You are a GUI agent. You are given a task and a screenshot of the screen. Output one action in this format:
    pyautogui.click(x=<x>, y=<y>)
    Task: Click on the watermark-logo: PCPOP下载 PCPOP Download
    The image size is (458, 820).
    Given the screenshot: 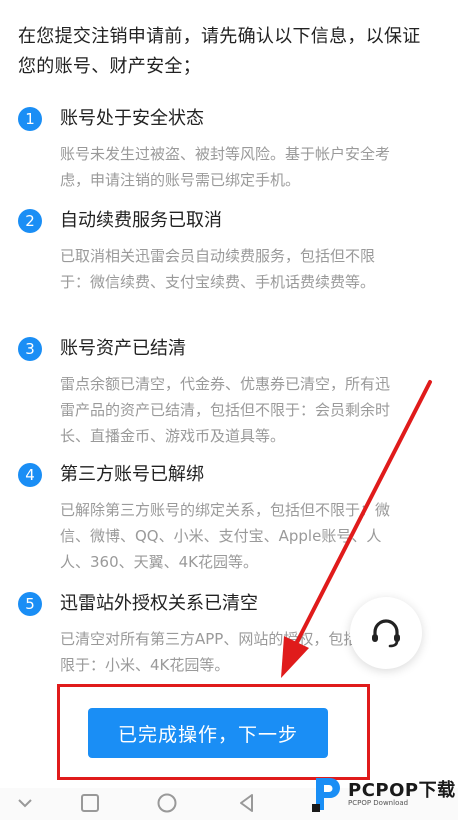 What is the action you would take?
    pyautogui.click(x=383, y=795)
    